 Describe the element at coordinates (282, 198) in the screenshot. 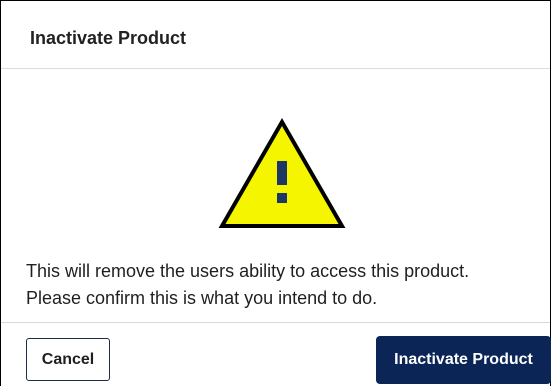

I see `exclamation-dot` at that location.